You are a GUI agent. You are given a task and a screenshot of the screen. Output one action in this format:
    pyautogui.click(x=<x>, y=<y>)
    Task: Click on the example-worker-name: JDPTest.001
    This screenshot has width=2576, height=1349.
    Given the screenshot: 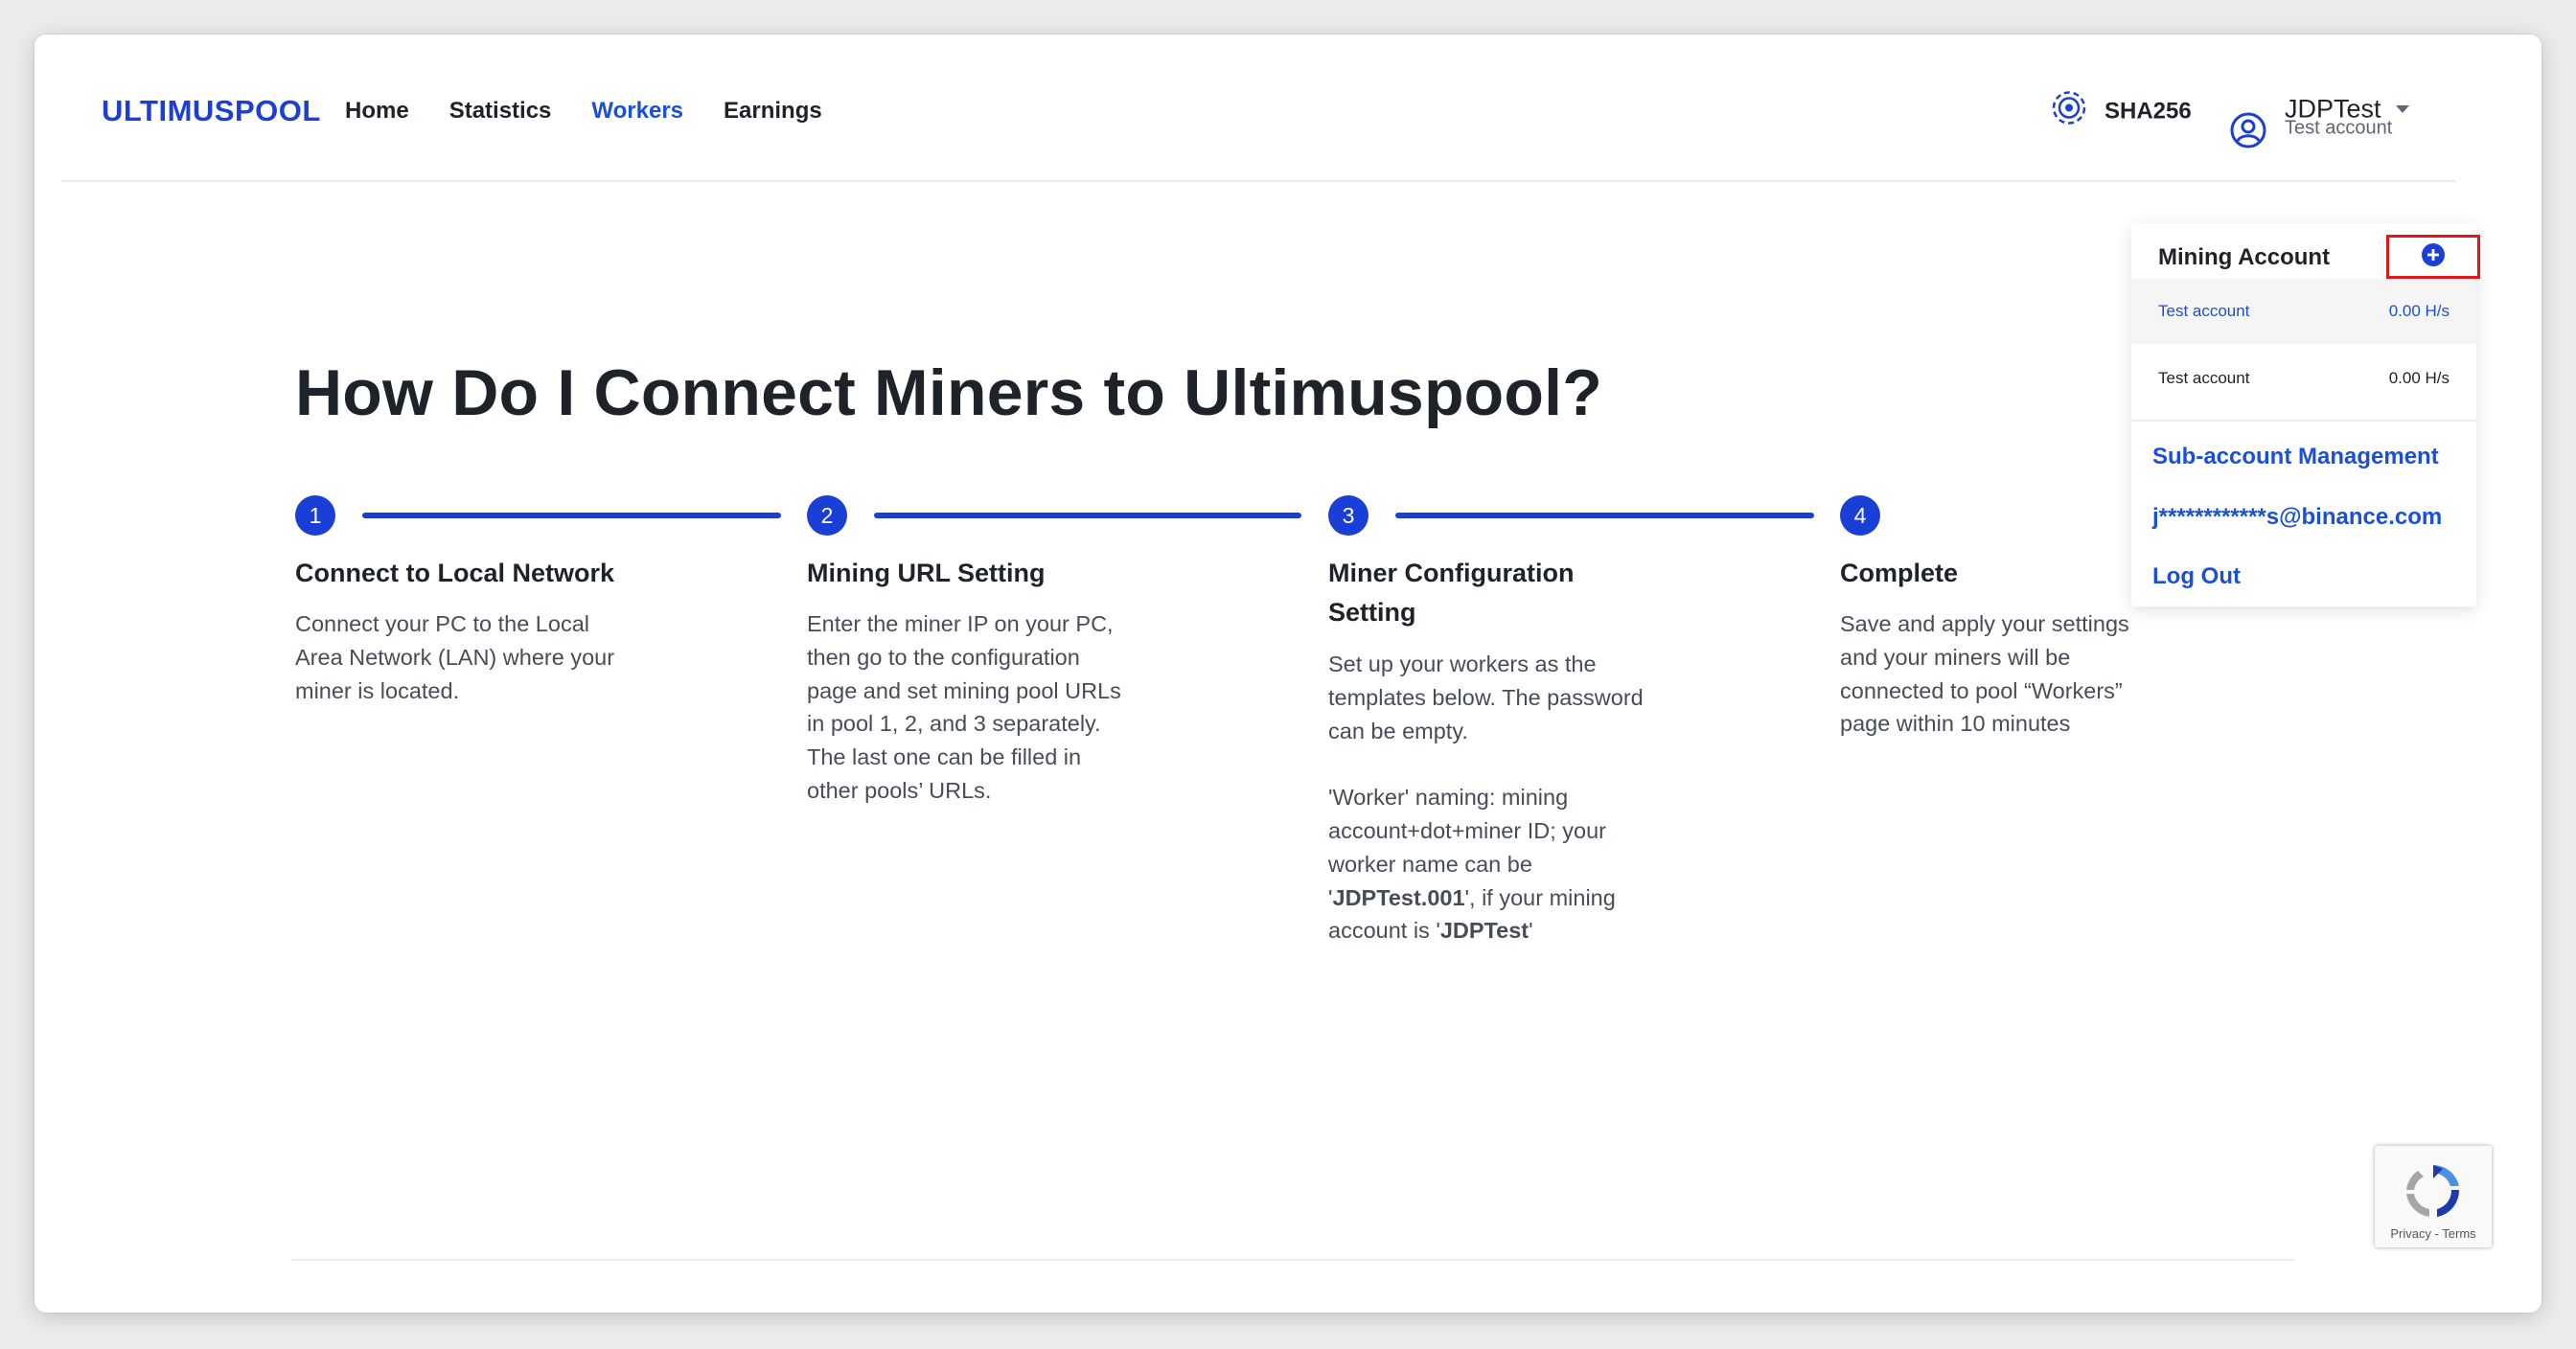 What is the action you would take?
    pyautogui.click(x=1398, y=897)
    